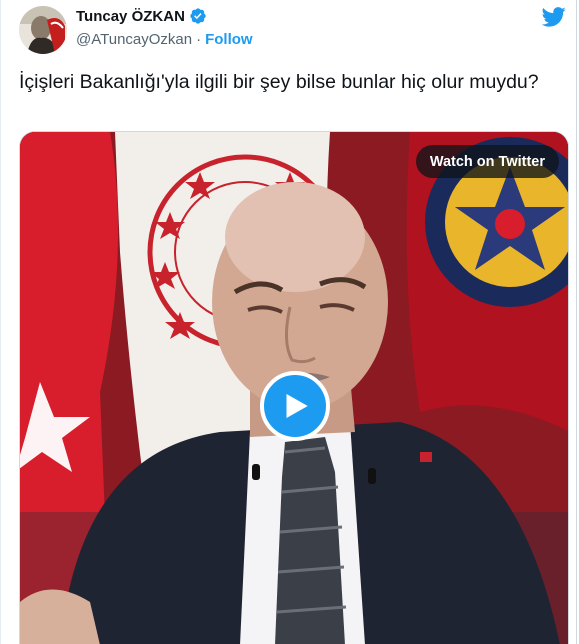 The height and width of the screenshot is (644, 579). I want to click on author-name: Tuncay ÖZKAN, so click(130, 16).